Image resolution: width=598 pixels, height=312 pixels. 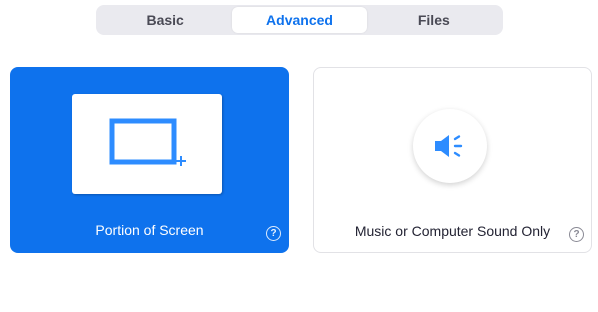 I want to click on tab-basic: Basic, so click(x=165, y=20).